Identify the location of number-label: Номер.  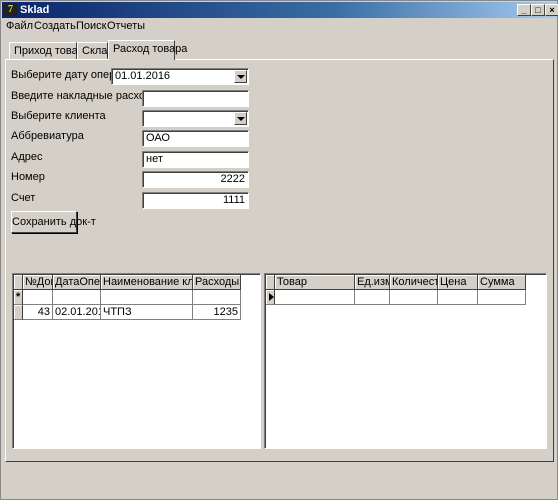
(28, 177).